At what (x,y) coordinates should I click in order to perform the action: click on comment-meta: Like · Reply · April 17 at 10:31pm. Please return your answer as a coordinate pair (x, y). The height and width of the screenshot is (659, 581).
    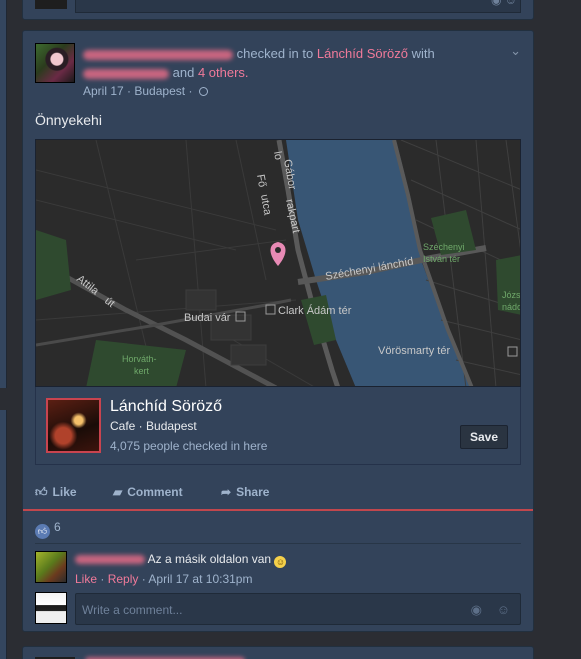
    Looking at the image, I should click on (163, 579).